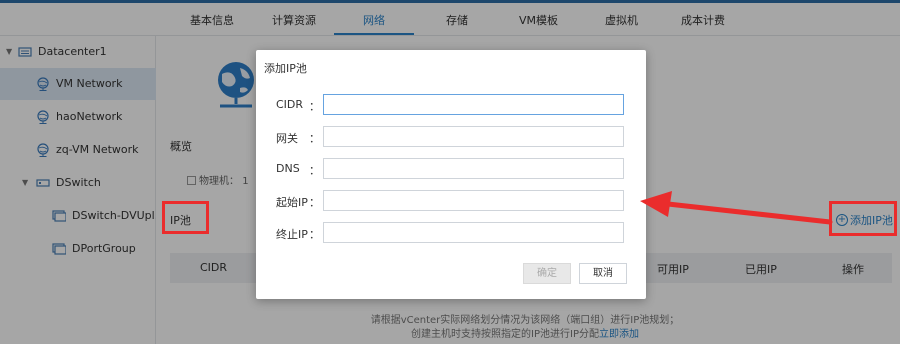  Describe the element at coordinates (473, 104) in the screenshot. I see `cidr-input` at that location.